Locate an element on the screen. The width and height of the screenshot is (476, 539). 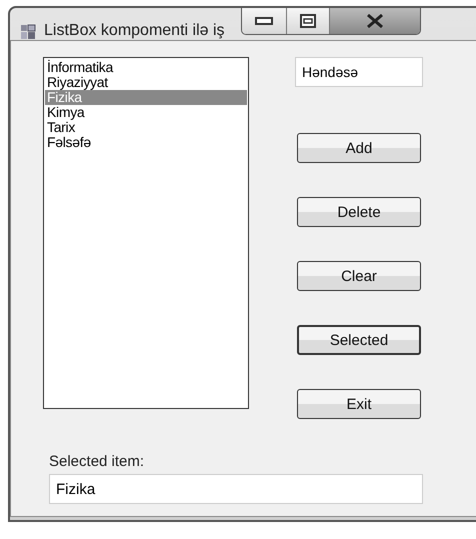
close-button is located at coordinates (374, 21).